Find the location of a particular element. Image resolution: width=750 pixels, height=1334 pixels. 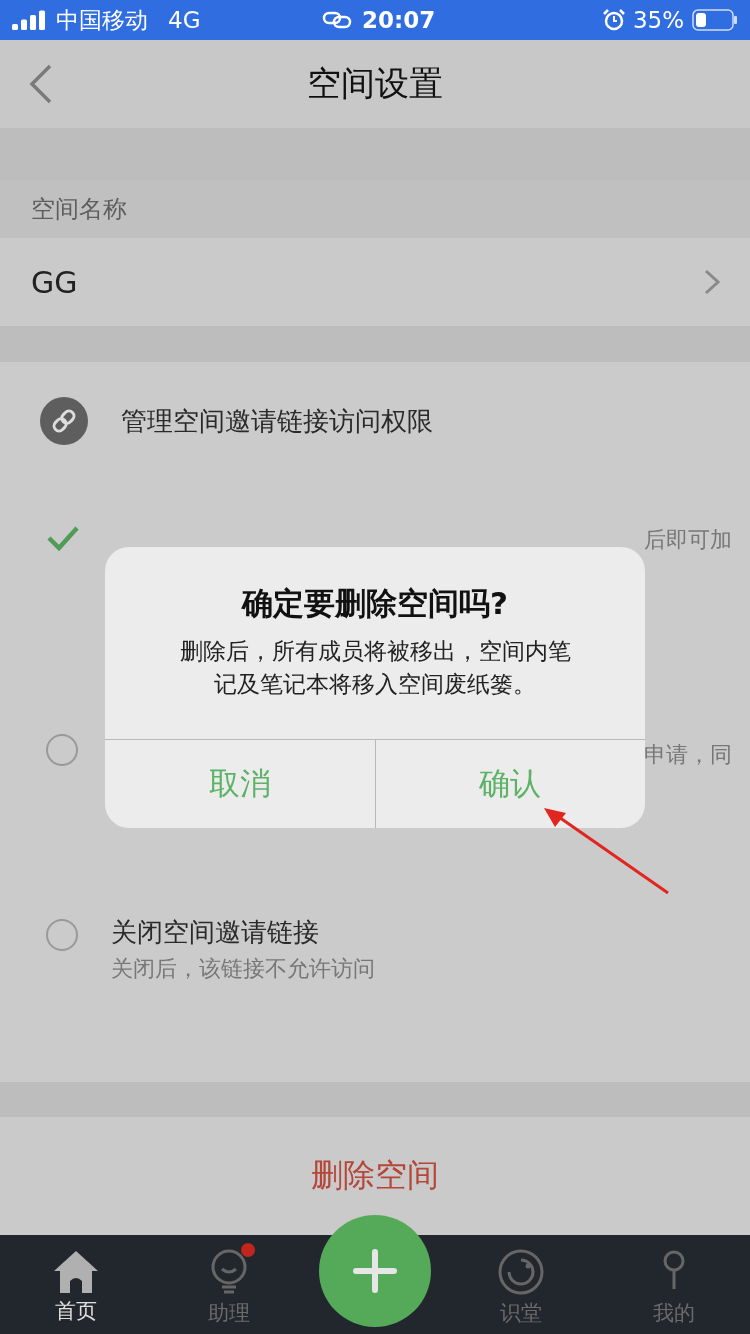

checkmark-icon is located at coordinates (63, 537).